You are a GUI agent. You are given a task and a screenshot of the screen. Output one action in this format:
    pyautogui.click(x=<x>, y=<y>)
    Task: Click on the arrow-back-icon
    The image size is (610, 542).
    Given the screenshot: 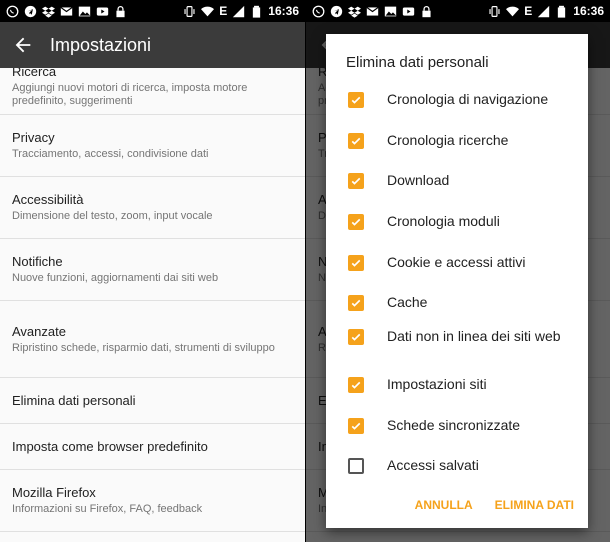 What is the action you would take?
    pyautogui.click(x=23, y=45)
    